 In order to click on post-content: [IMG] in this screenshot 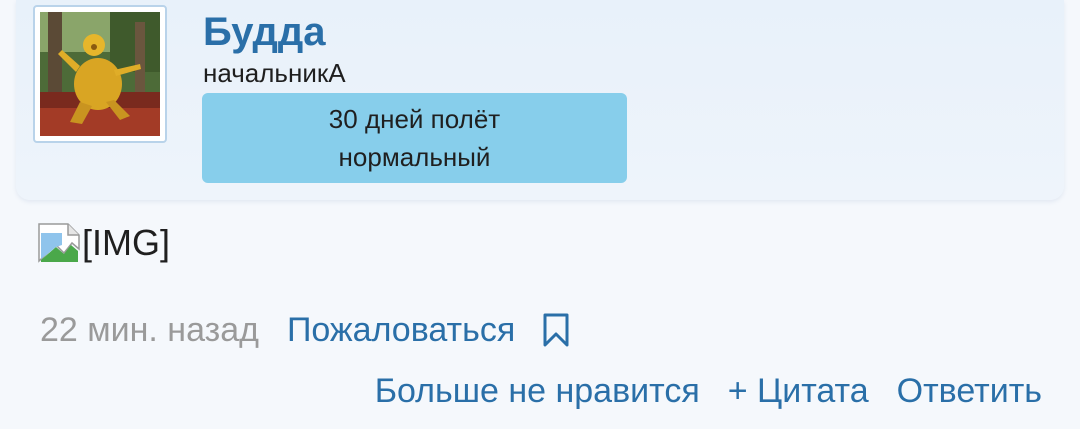, I will do `click(104, 243)`.